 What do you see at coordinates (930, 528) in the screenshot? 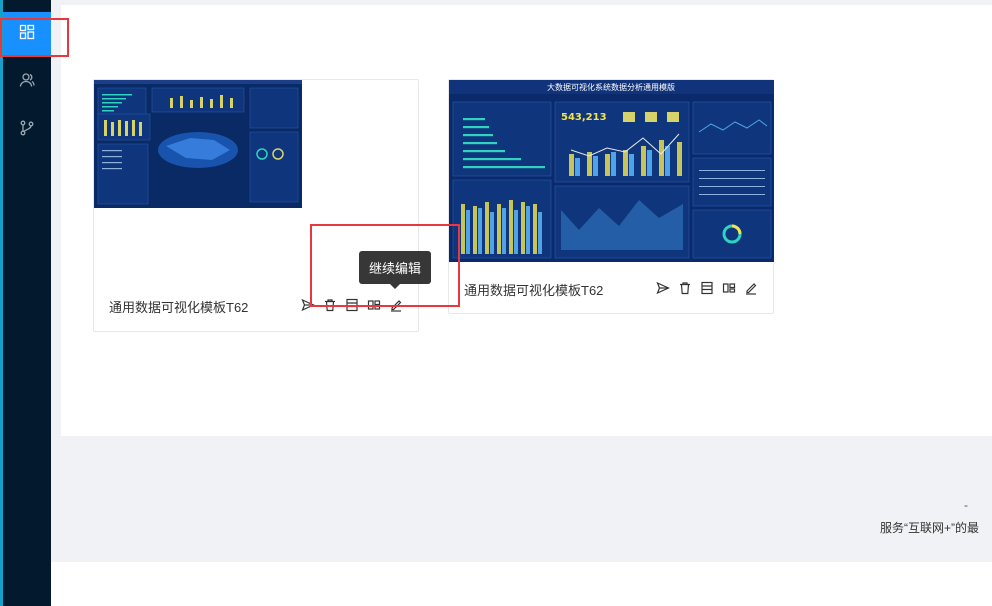
I see `footer-text: 服务“互联网+”的最` at bounding box center [930, 528].